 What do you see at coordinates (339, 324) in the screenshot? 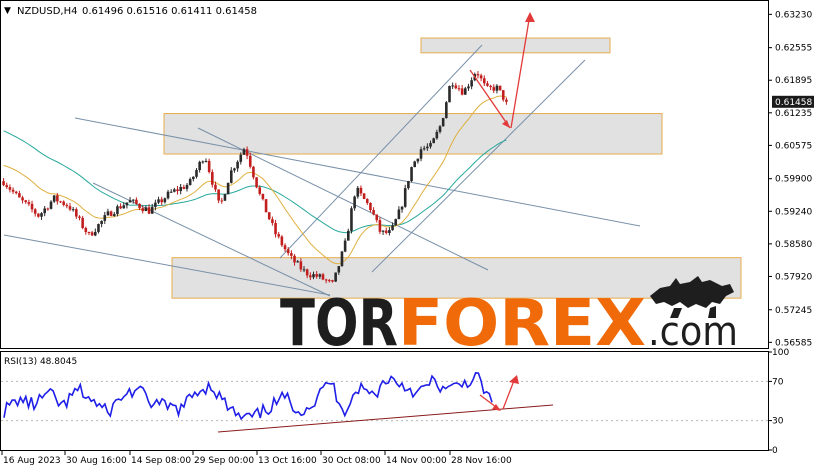
I see `logo-prefix: TOR` at bounding box center [339, 324].